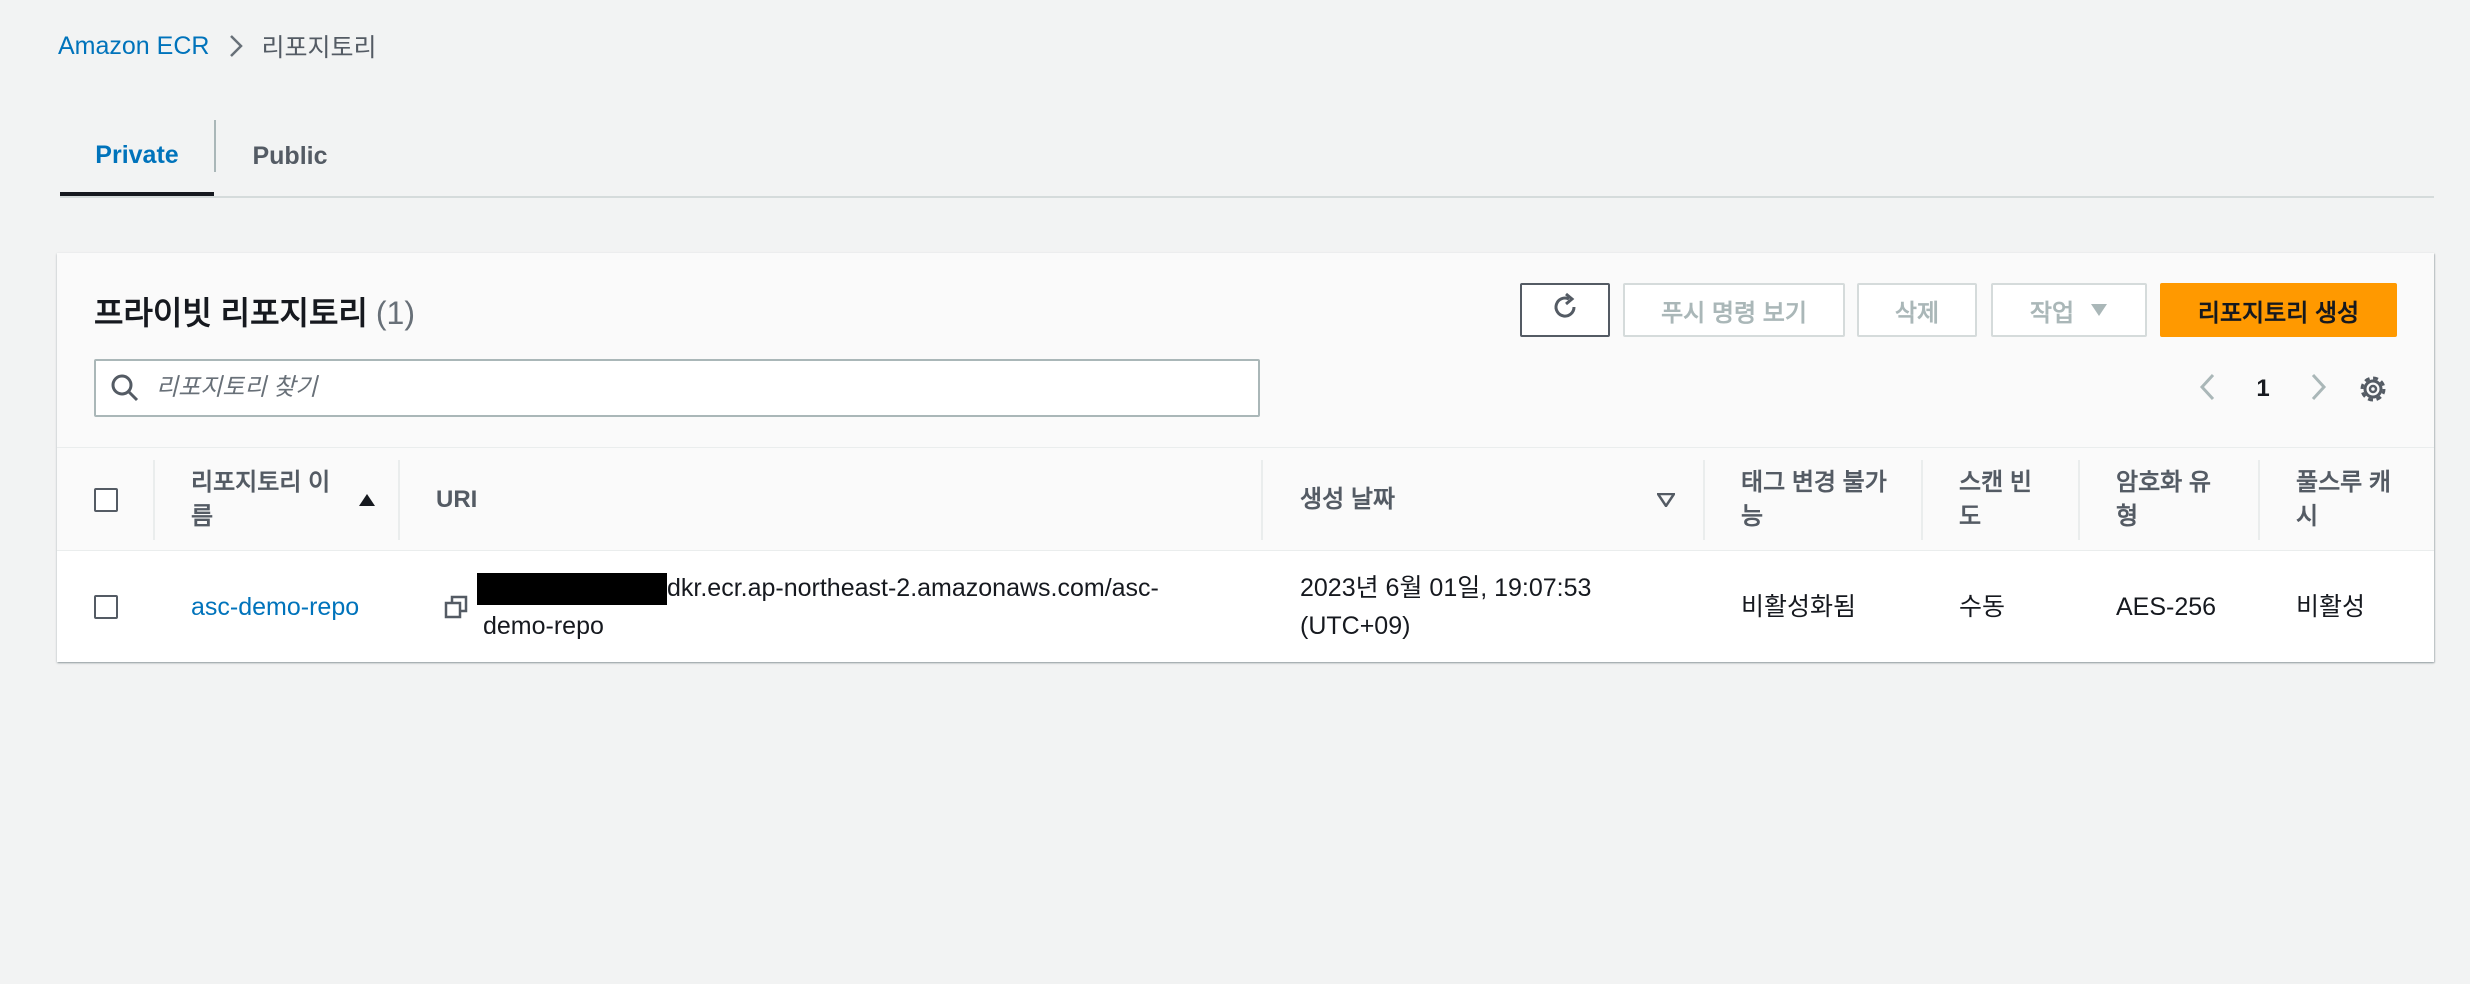 This screenshot has width=2470, height=984. I want to click on column-header-scan-line1: 스캔 빈, so click(1995, 482).